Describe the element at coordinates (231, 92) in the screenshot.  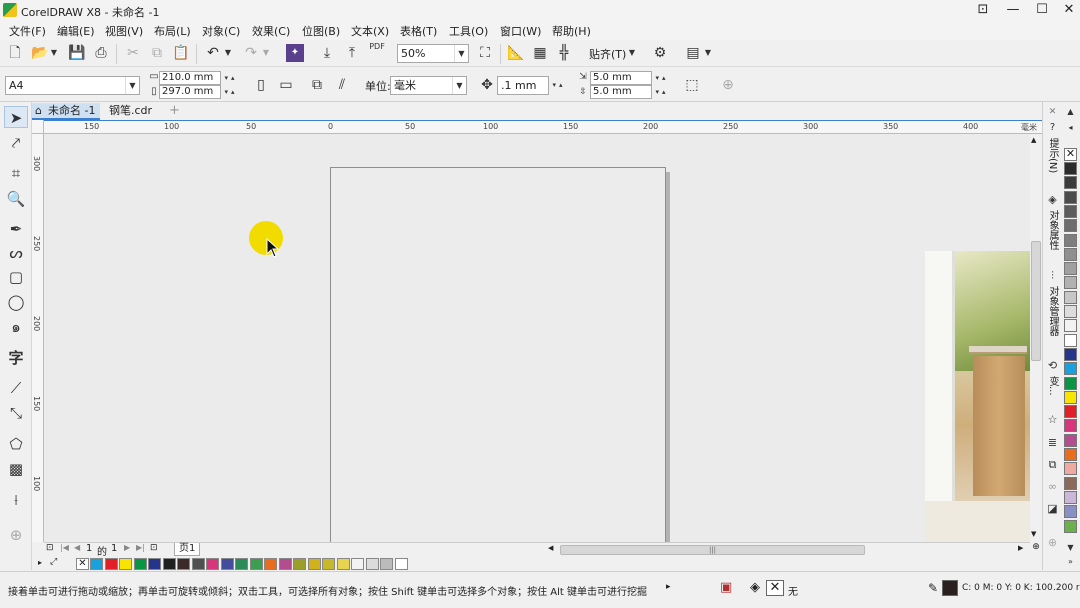
I see `page-height-spinner: ▾▴` at that location.